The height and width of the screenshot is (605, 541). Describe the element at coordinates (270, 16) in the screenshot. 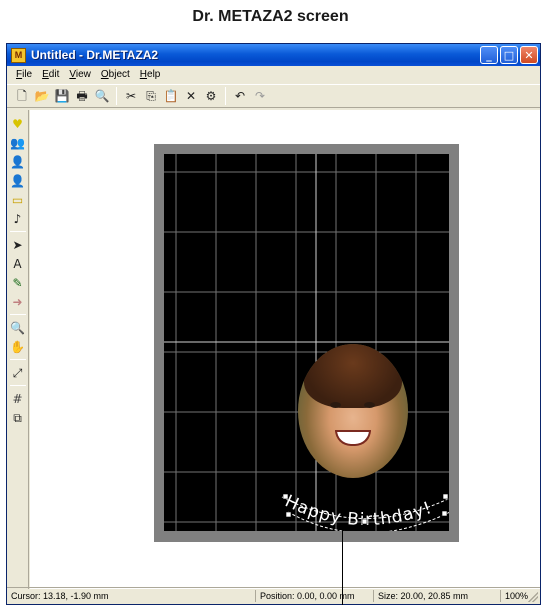

I see `figure-caption: Dr. METAZA2 screen` at that location.